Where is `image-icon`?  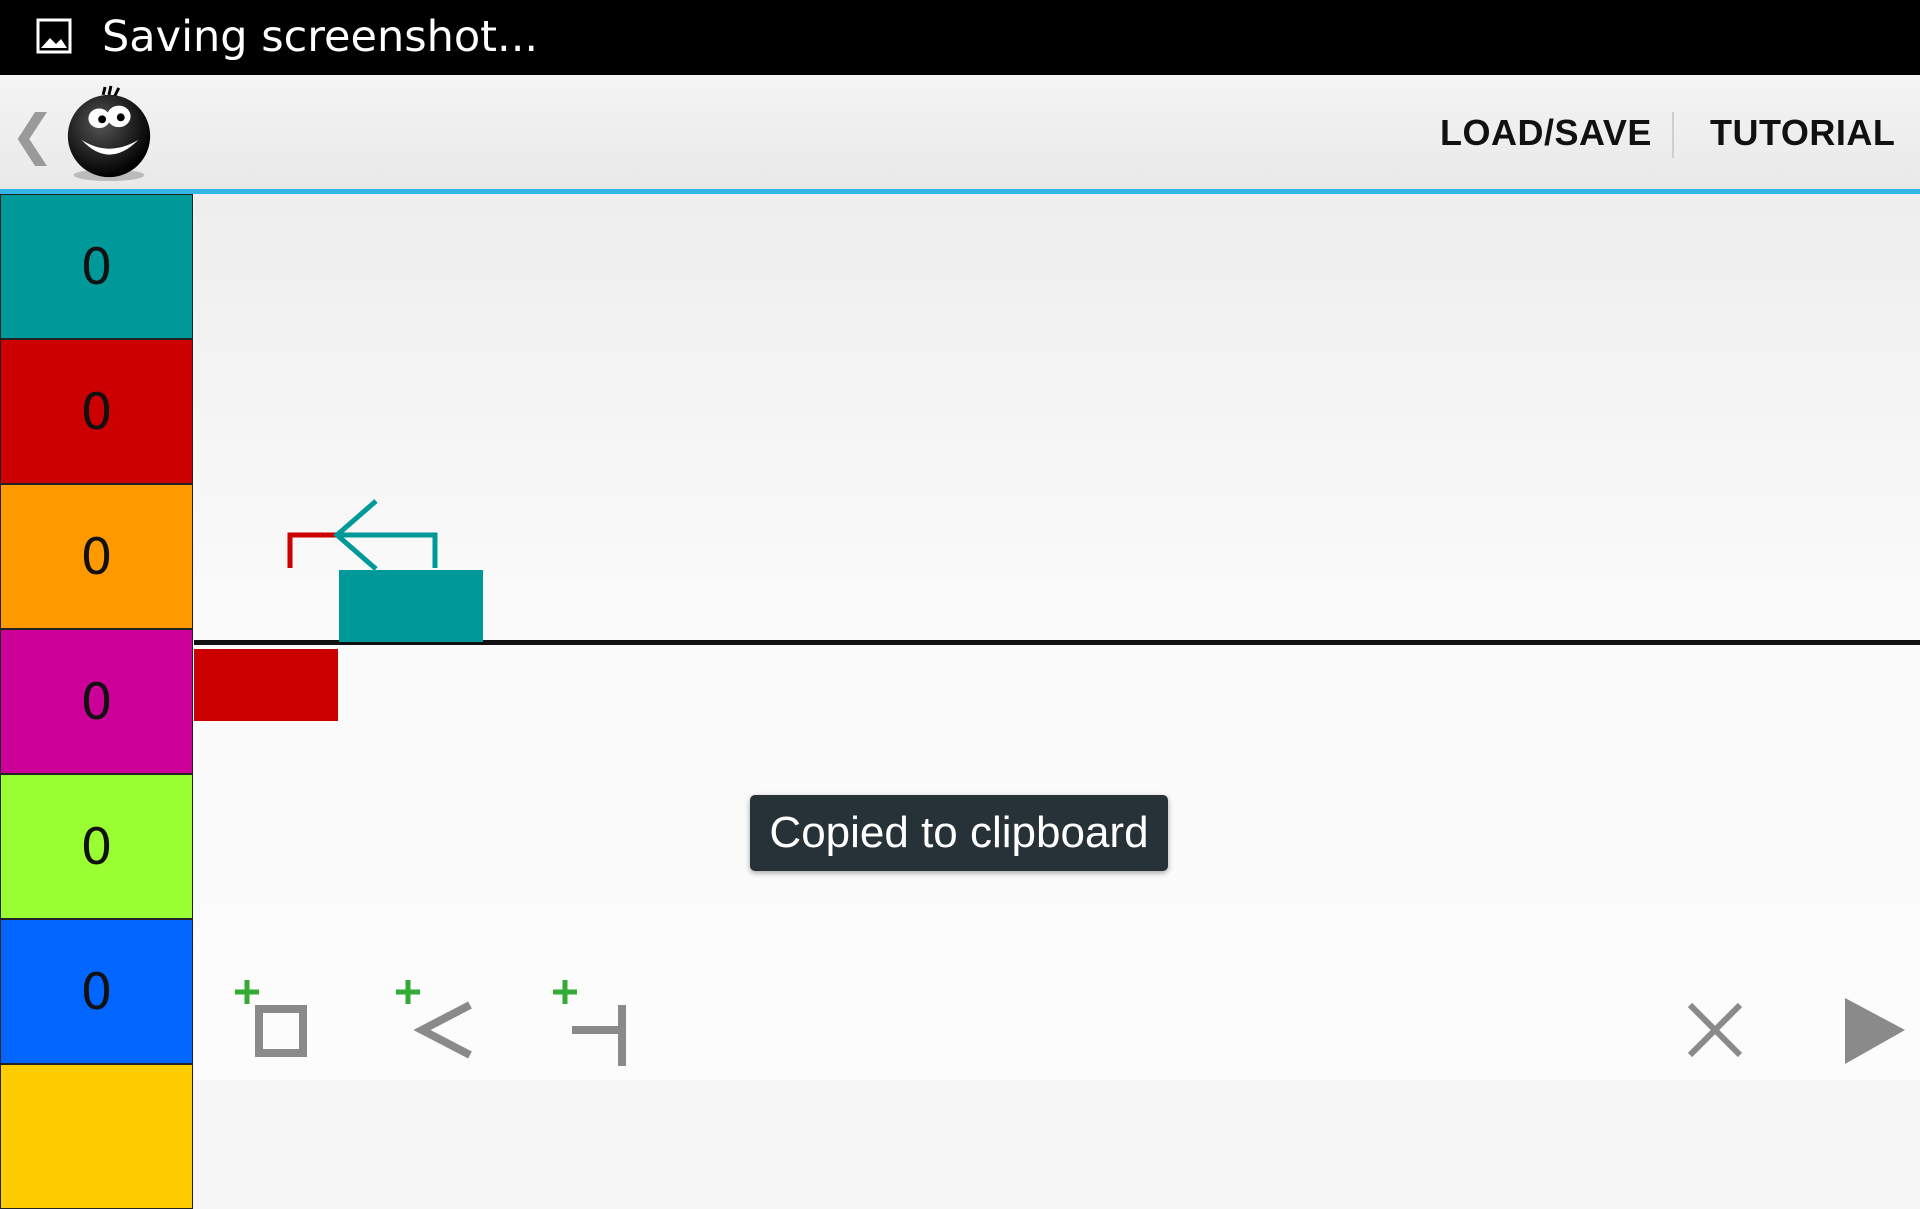 image-icon is located at coordinates (54, 36).